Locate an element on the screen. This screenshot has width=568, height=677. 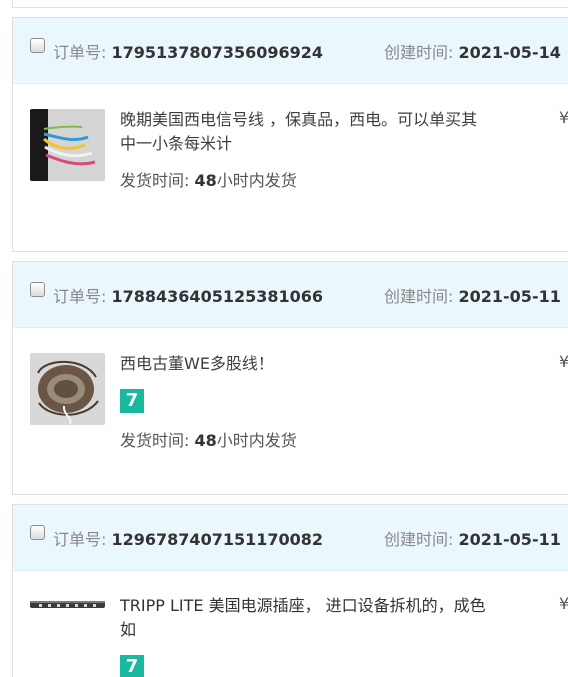
order-number: 订单号: 1788436405125381066 is located at coordinates (188, 295).